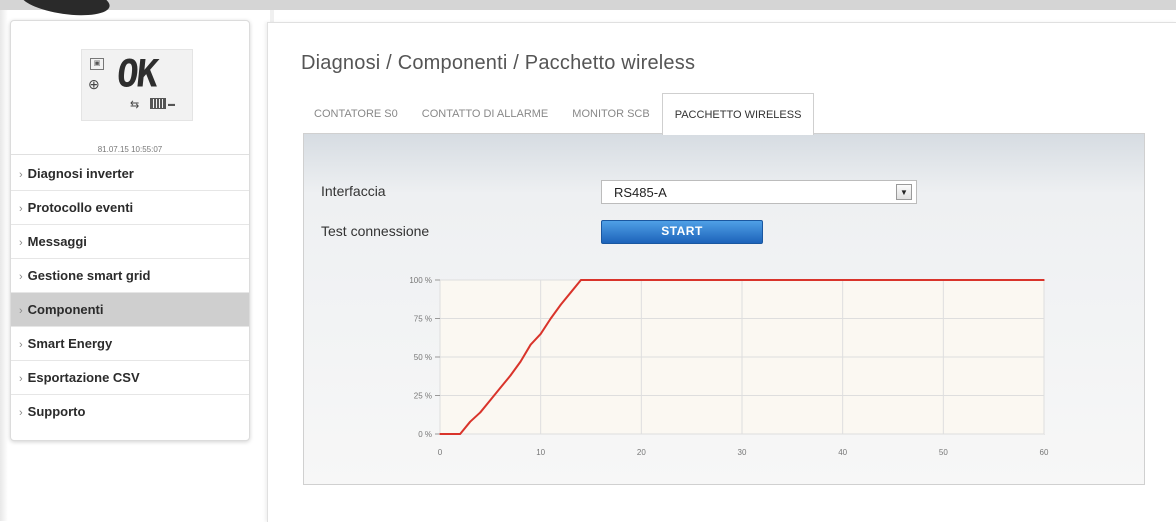 The width and height of the screenshot is (1176, 522). Describe the element at coordinates (842, 452) in the screenshot. I see `x-tick-label: 40` at that location.